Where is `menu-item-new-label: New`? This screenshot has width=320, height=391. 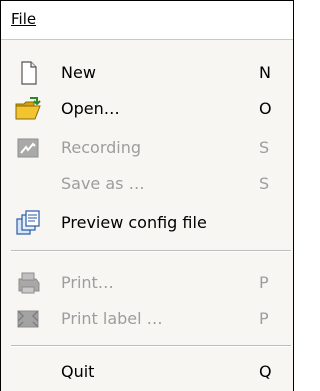
menu-item-new-label: New is located at coordinates (78, 72).